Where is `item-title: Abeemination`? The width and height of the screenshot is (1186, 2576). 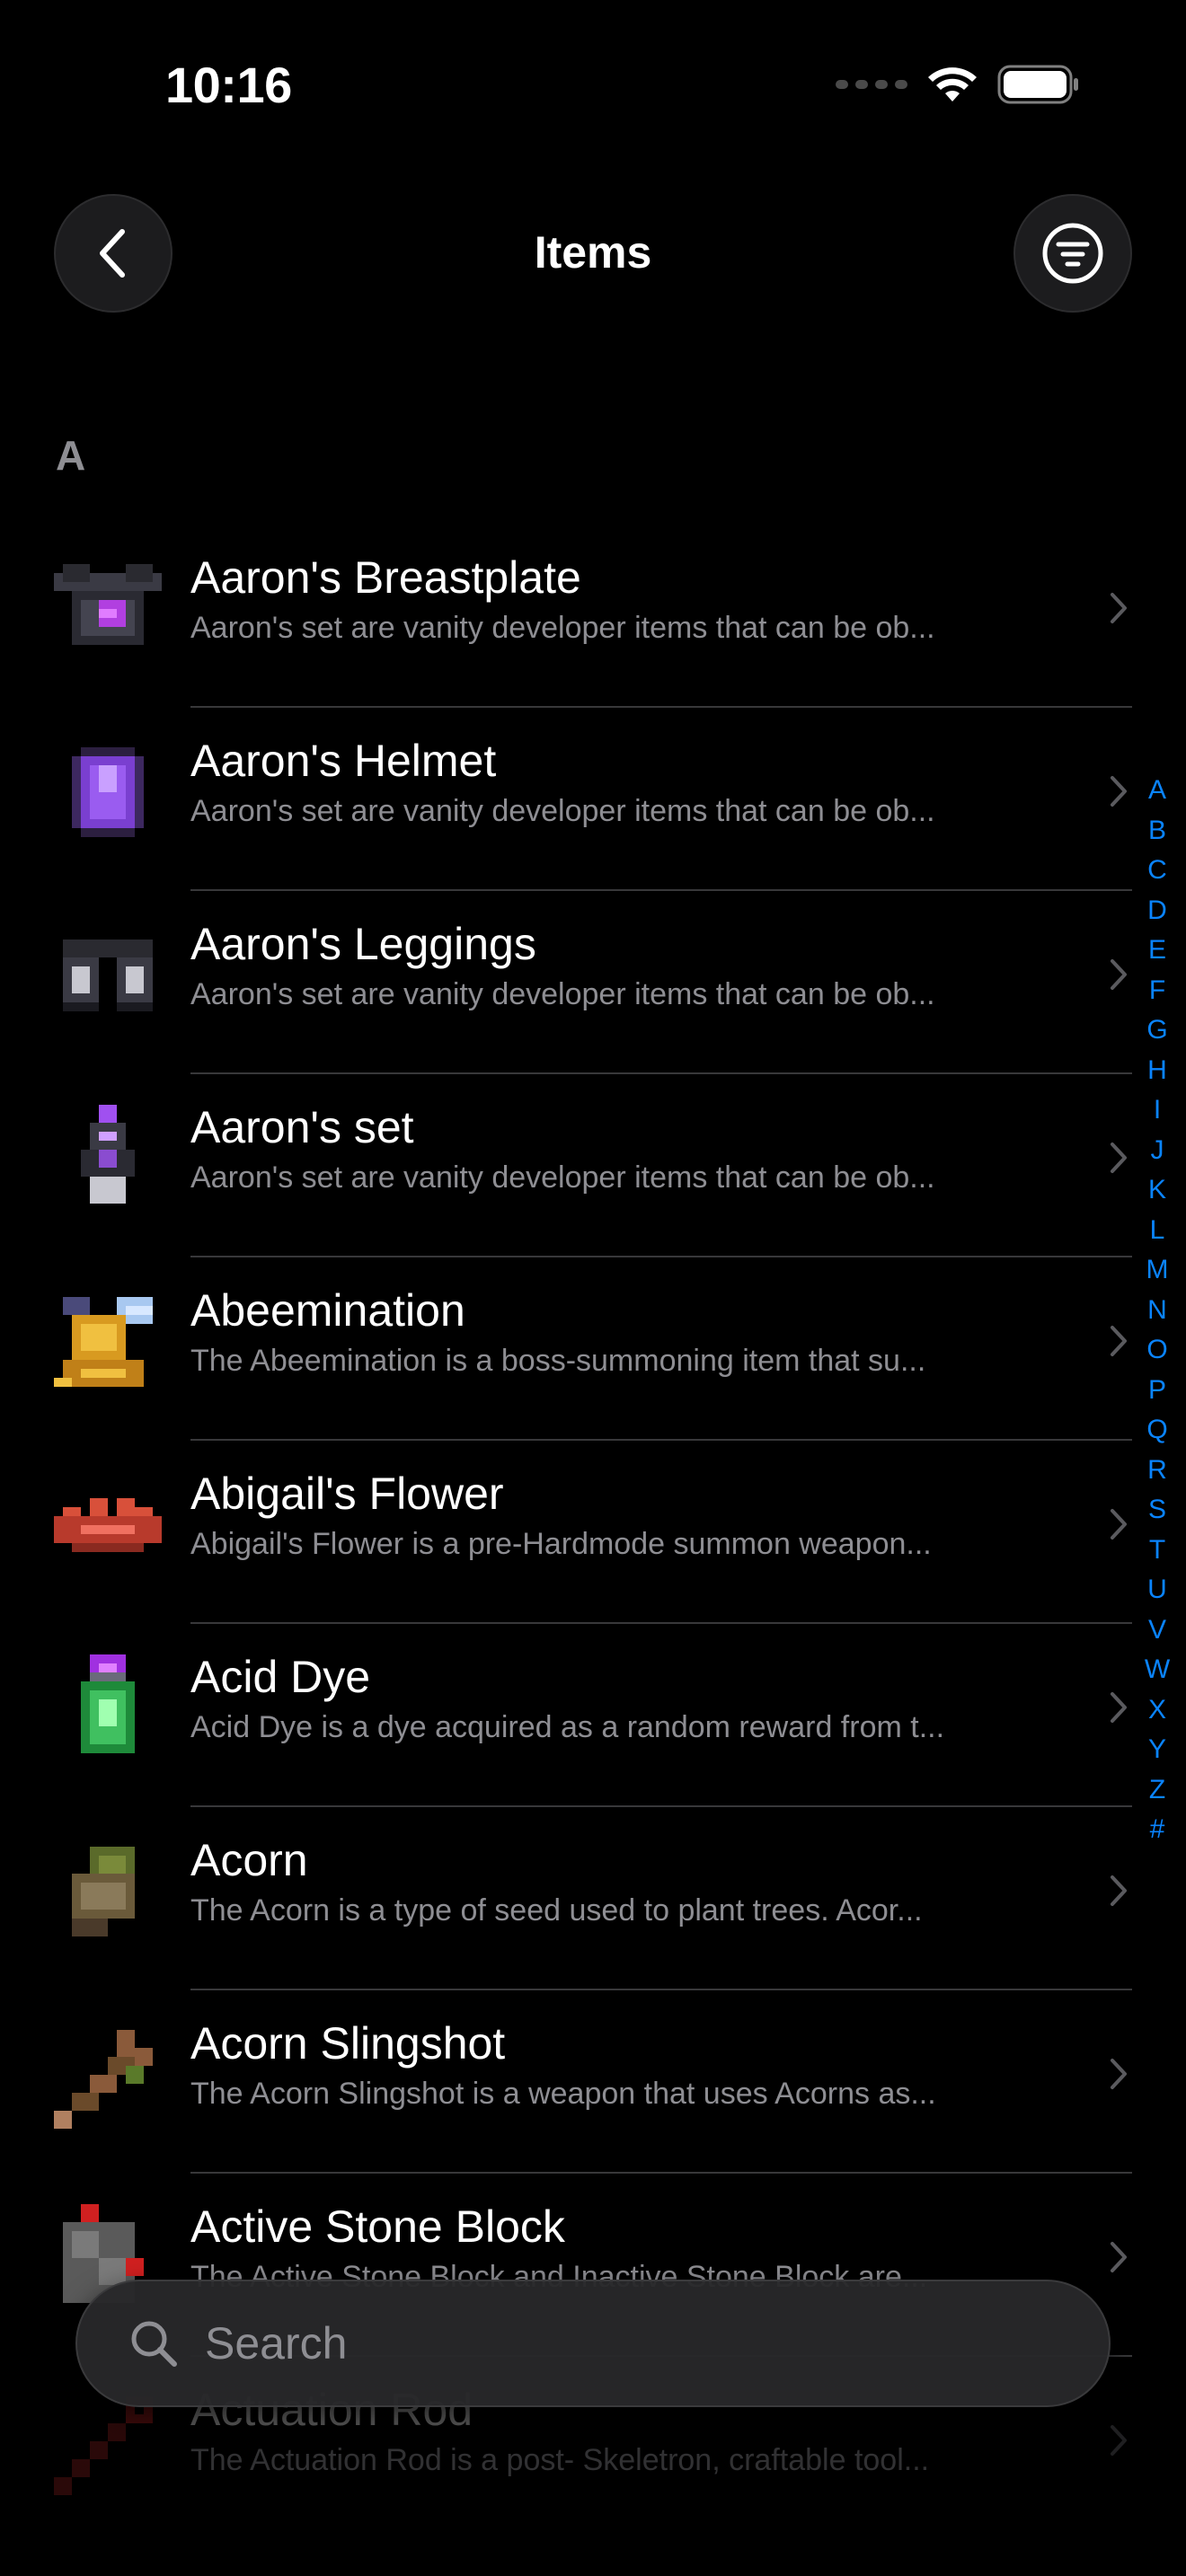
item-title: Abeemination is located at coordinates (327, 1310).